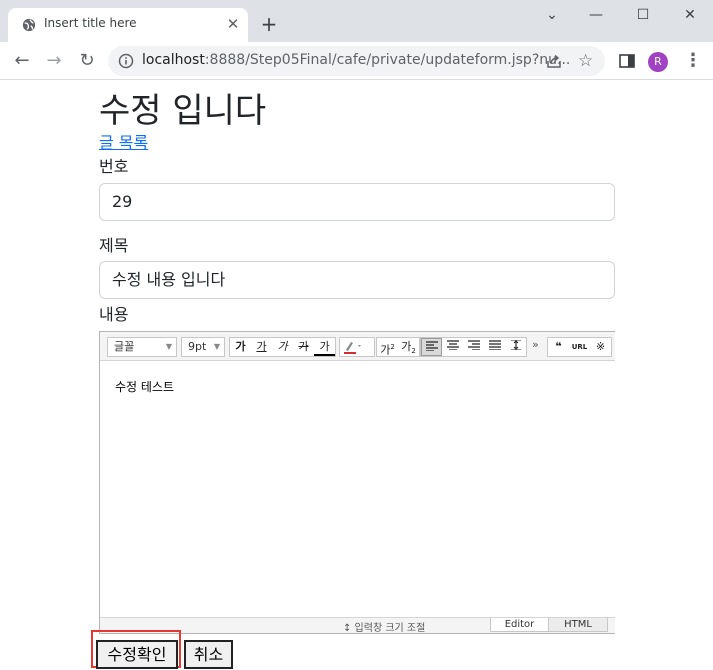  What do you see at coordinates (114, 314) in the screenshot?
I see `content-label: 내용` at bounding box center [114, 314].